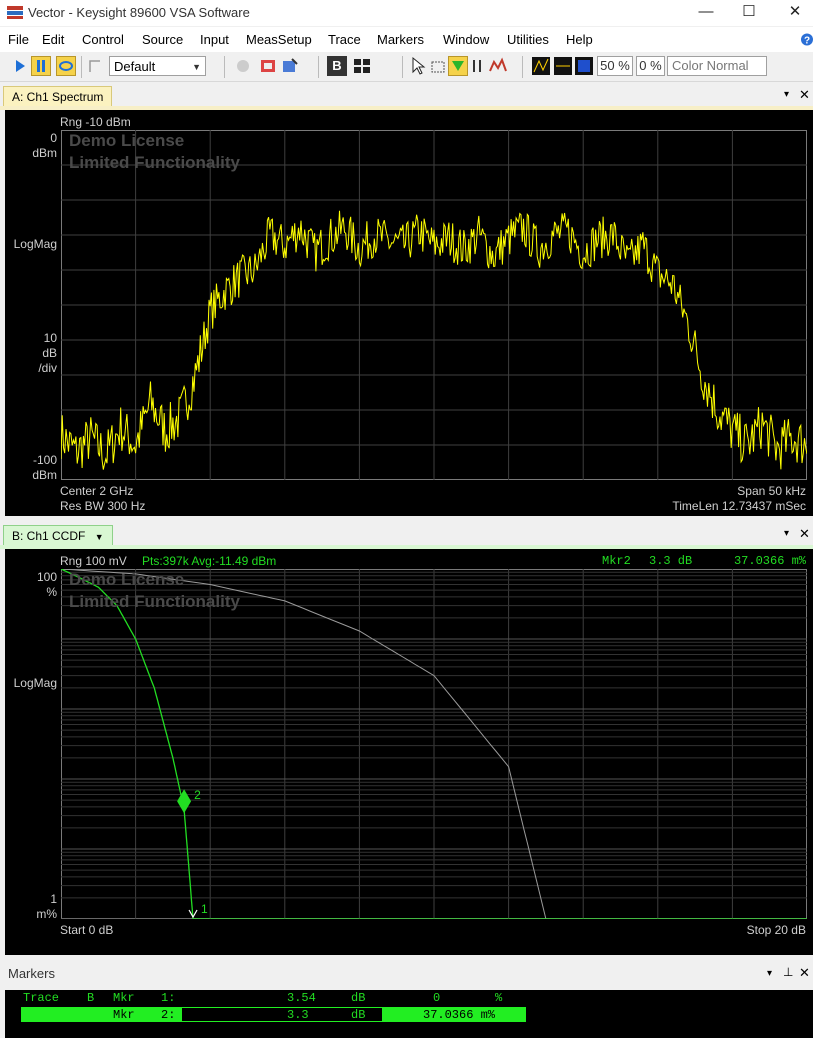 Image resolution: width=813 pixels, height=1038 pixels. I want to click on close-button: ✕, so click(792, 13).